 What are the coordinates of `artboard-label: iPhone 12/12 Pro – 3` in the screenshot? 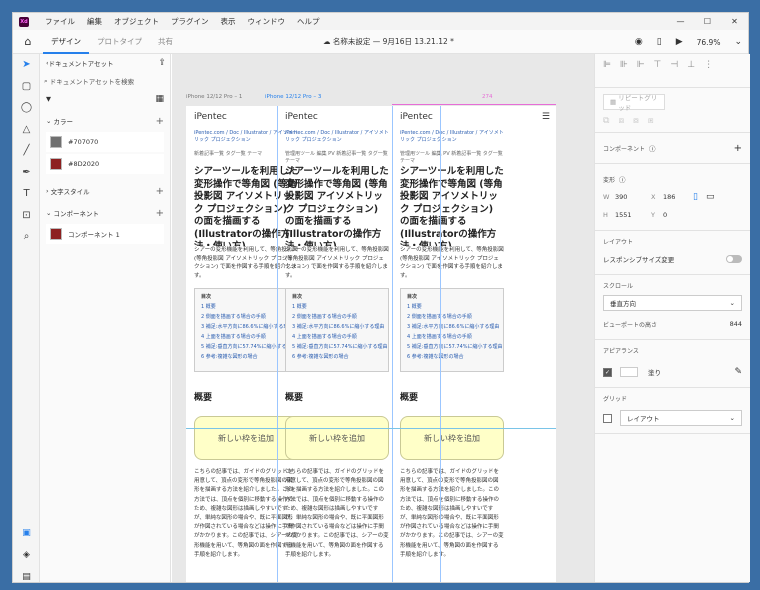 It's located at (293, 97).